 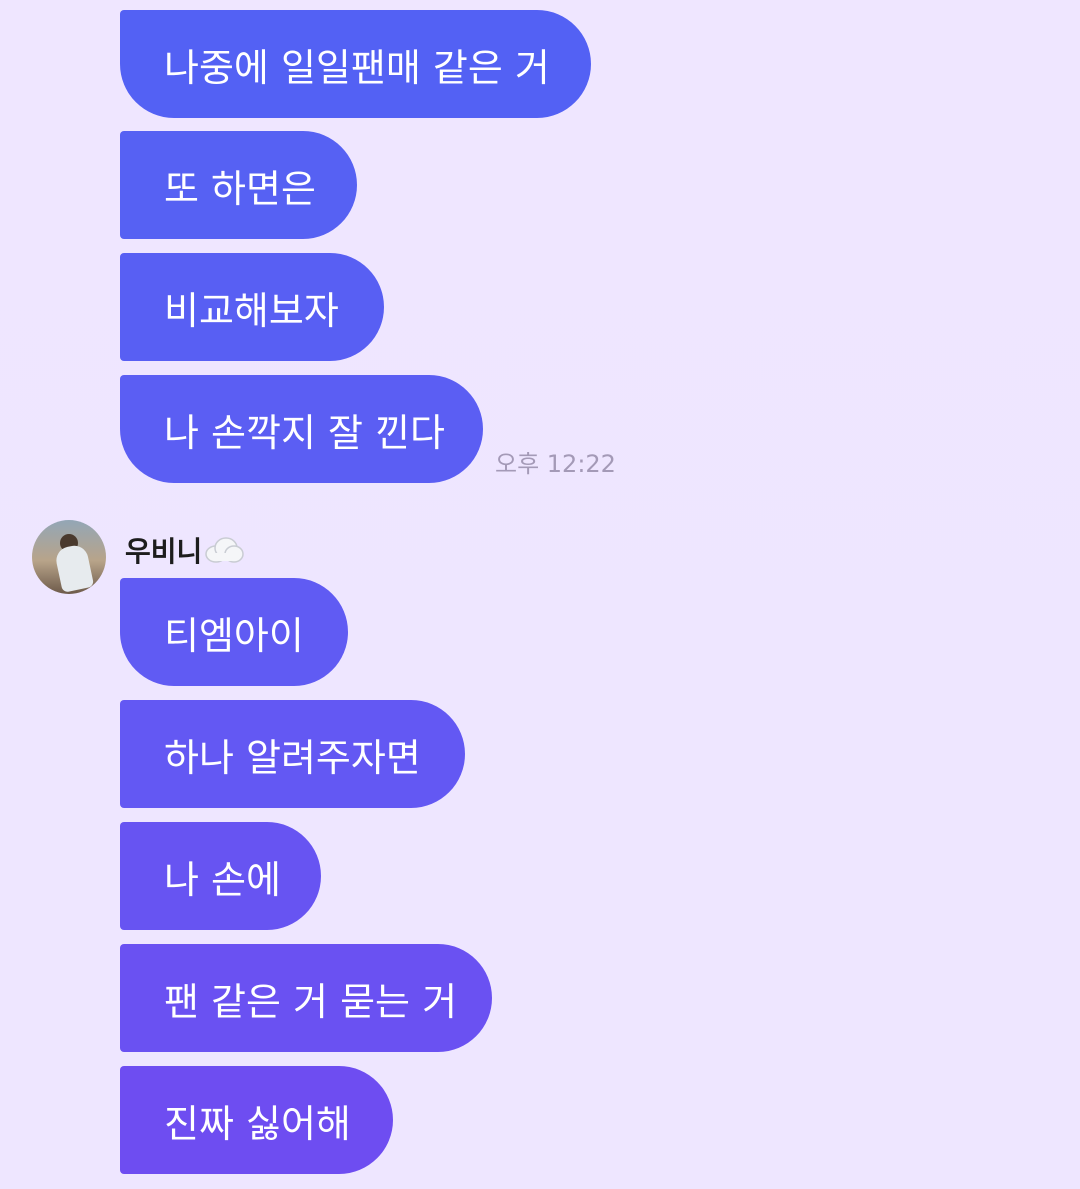 I want to click on message-row: 진짜 싫어해, so click(x=256, y=1120).